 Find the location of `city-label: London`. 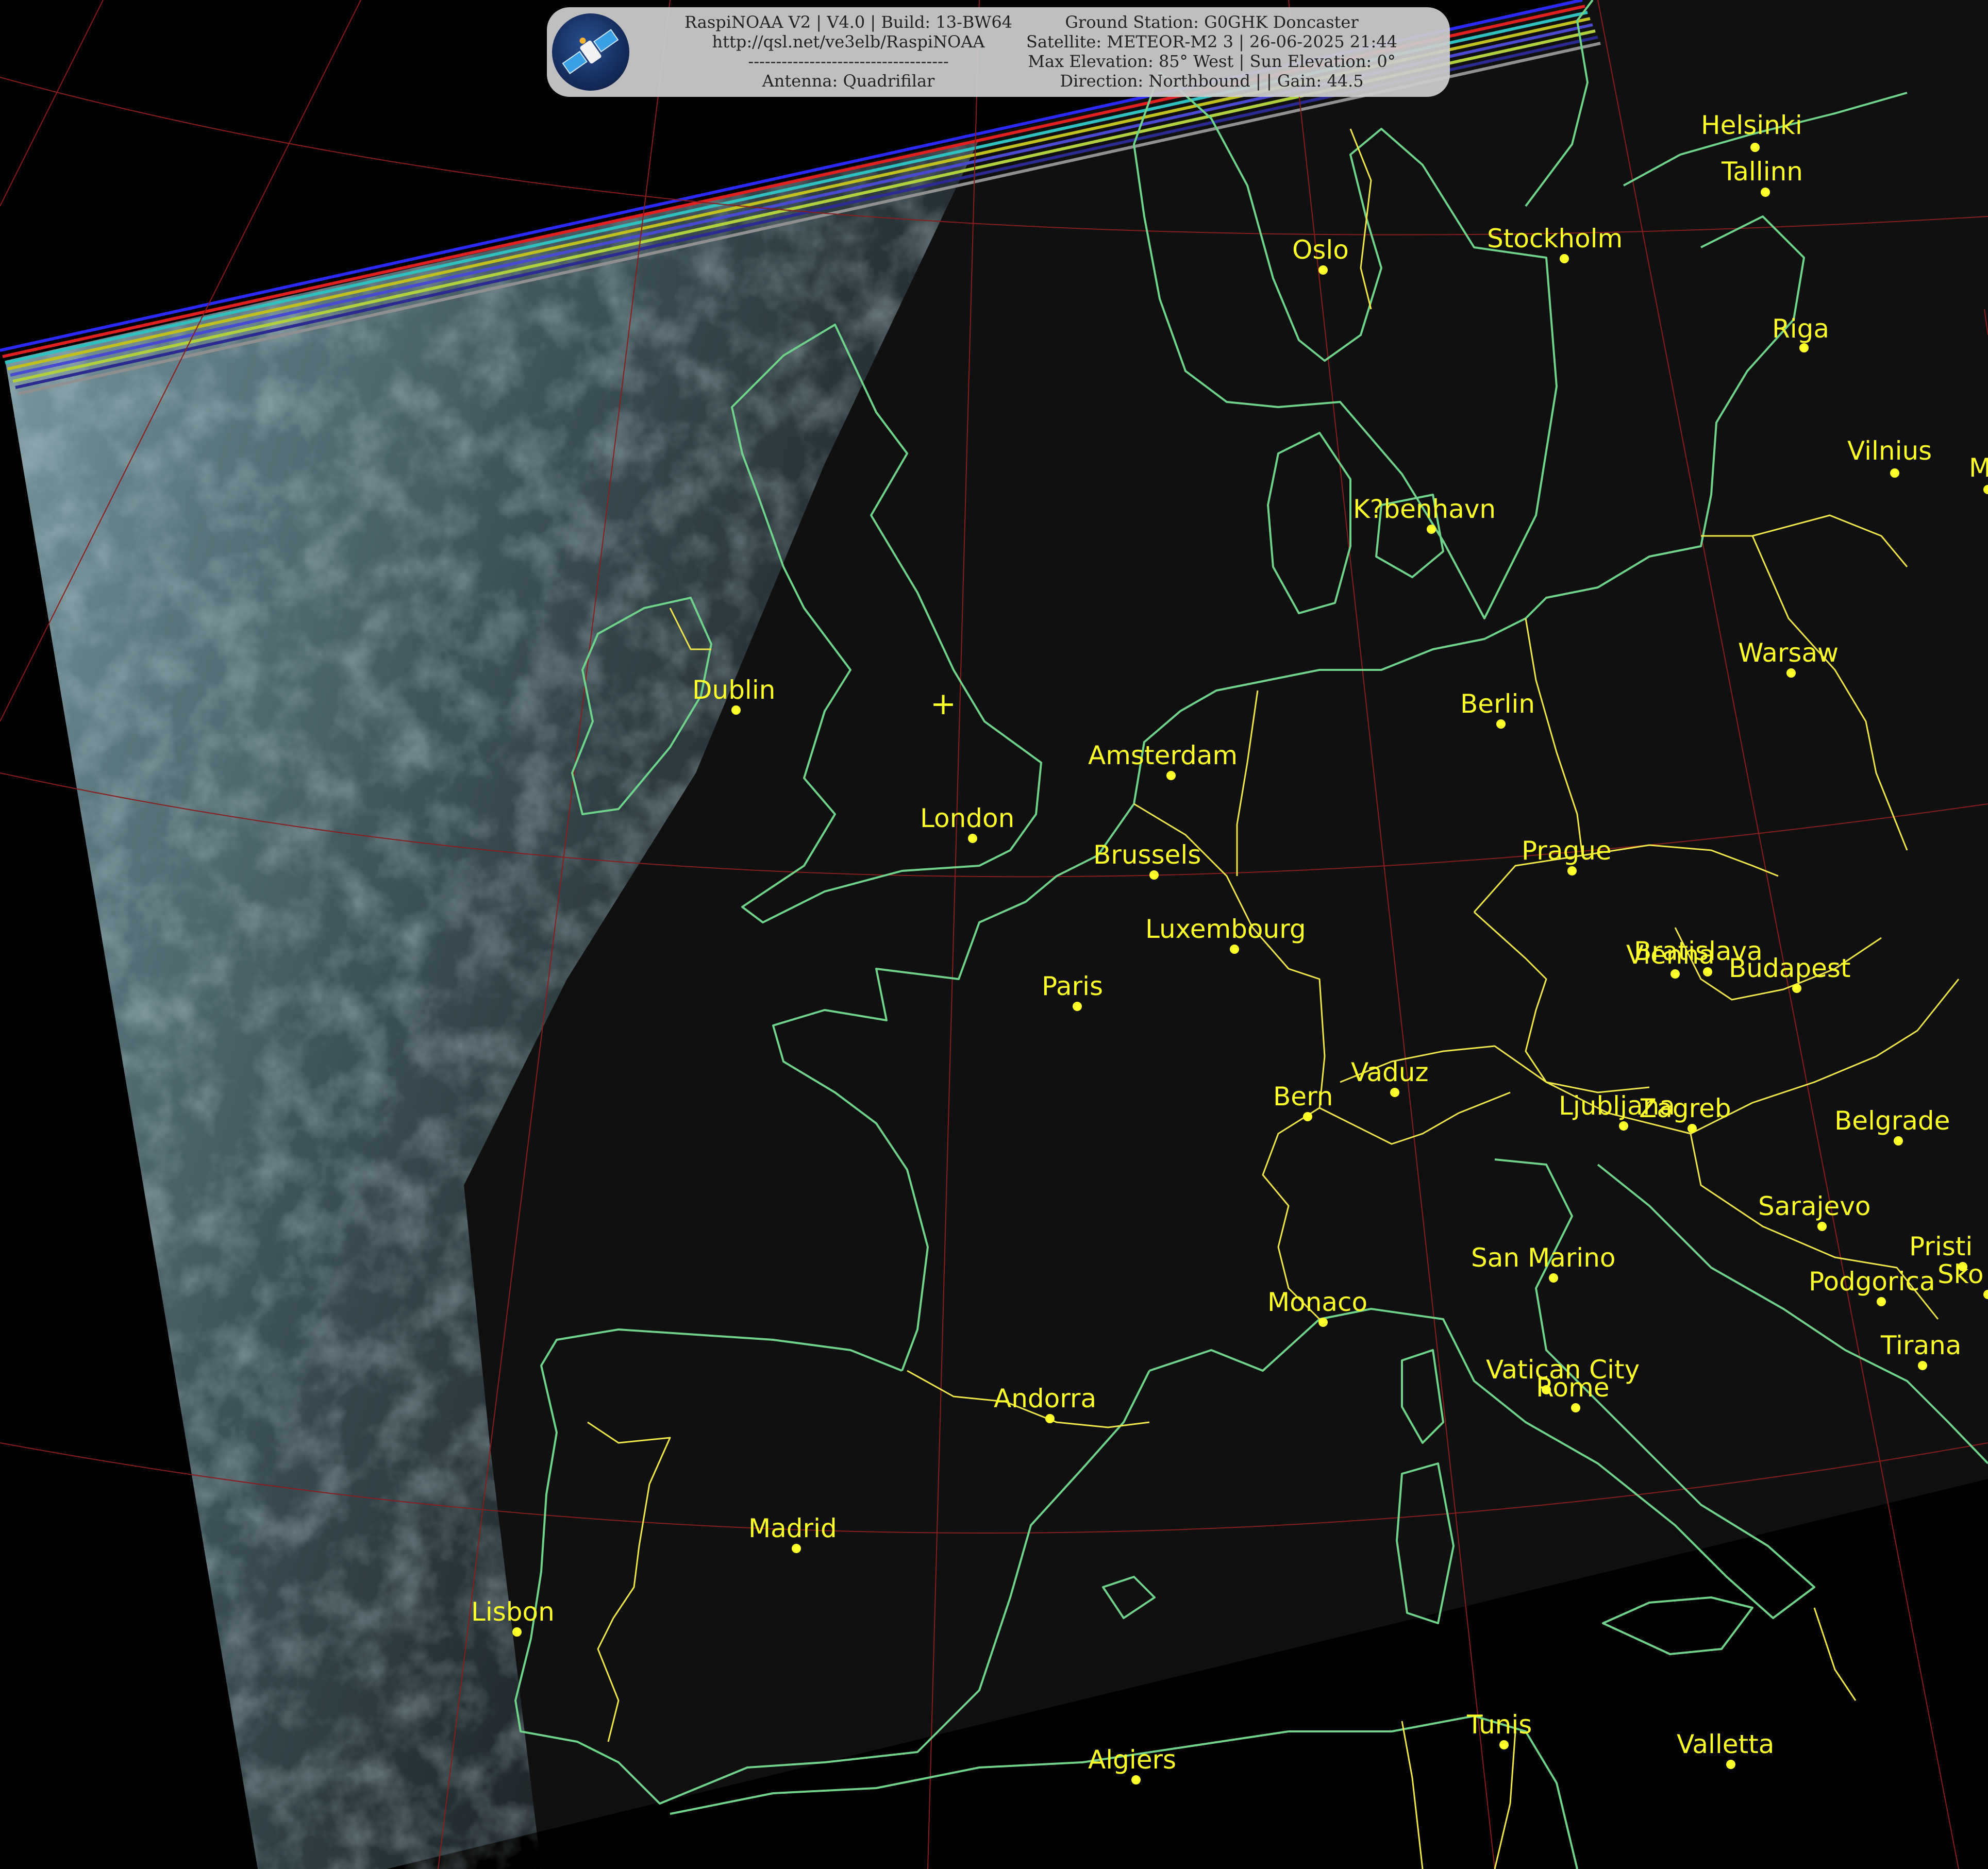

city-label: London is located at coordinates (967, 818).